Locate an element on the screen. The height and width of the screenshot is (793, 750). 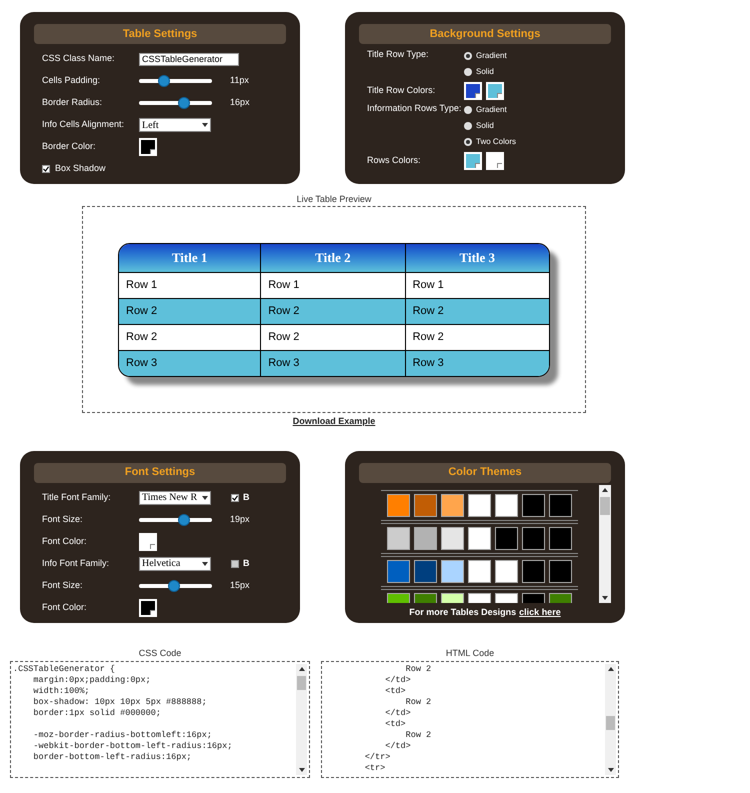
caret-icon is located at coordinates (205, 498).